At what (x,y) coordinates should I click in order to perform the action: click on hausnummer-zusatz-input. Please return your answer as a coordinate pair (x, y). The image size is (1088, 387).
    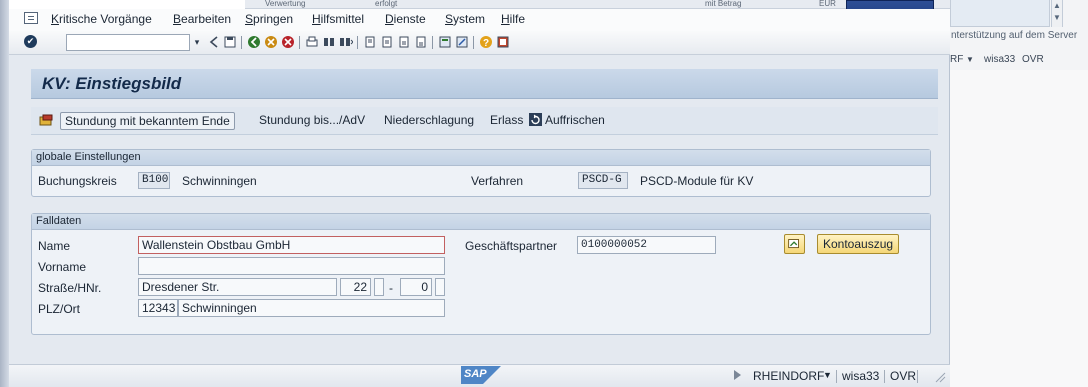
    Looking at the image, I should click on (440, 287).